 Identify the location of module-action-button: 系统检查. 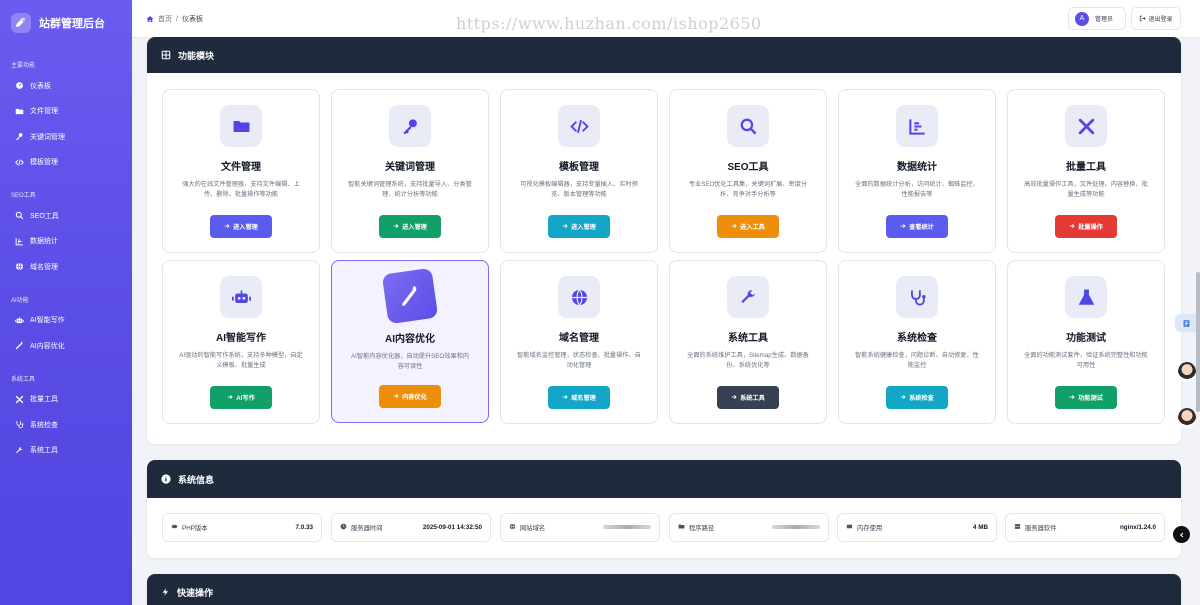
(917, 397).